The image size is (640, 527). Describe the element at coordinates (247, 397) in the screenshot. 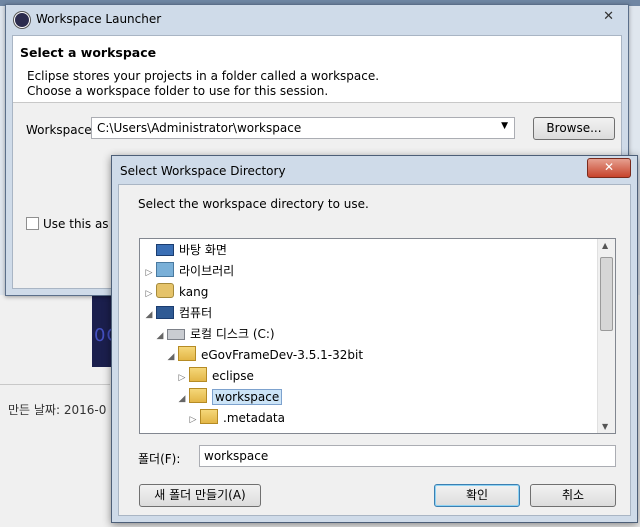

I see `tree-item-label: workspace` at that location.